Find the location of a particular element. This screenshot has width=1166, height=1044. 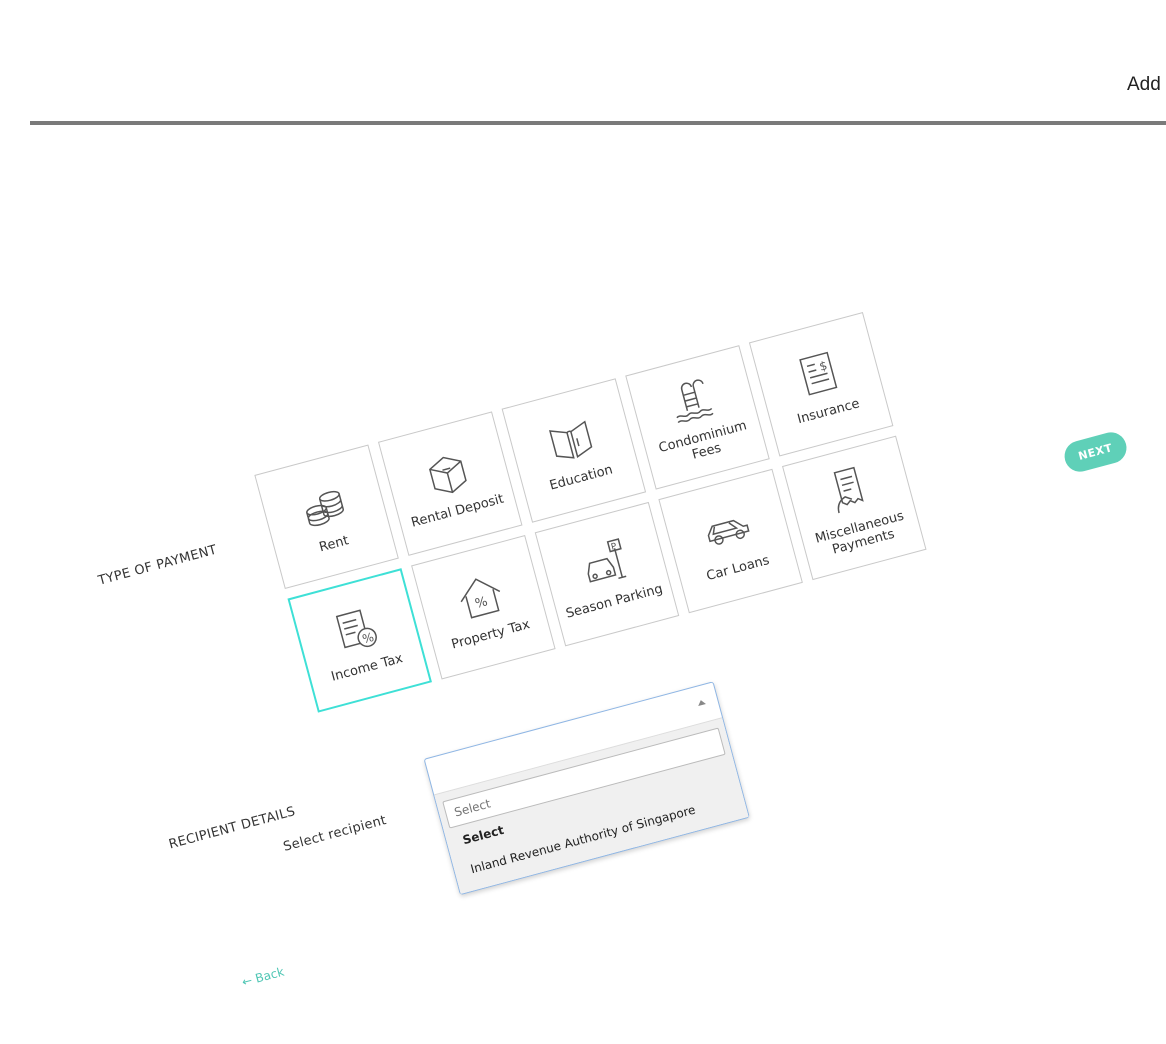

back-link: ← Back is located at coordinates (262, 977).